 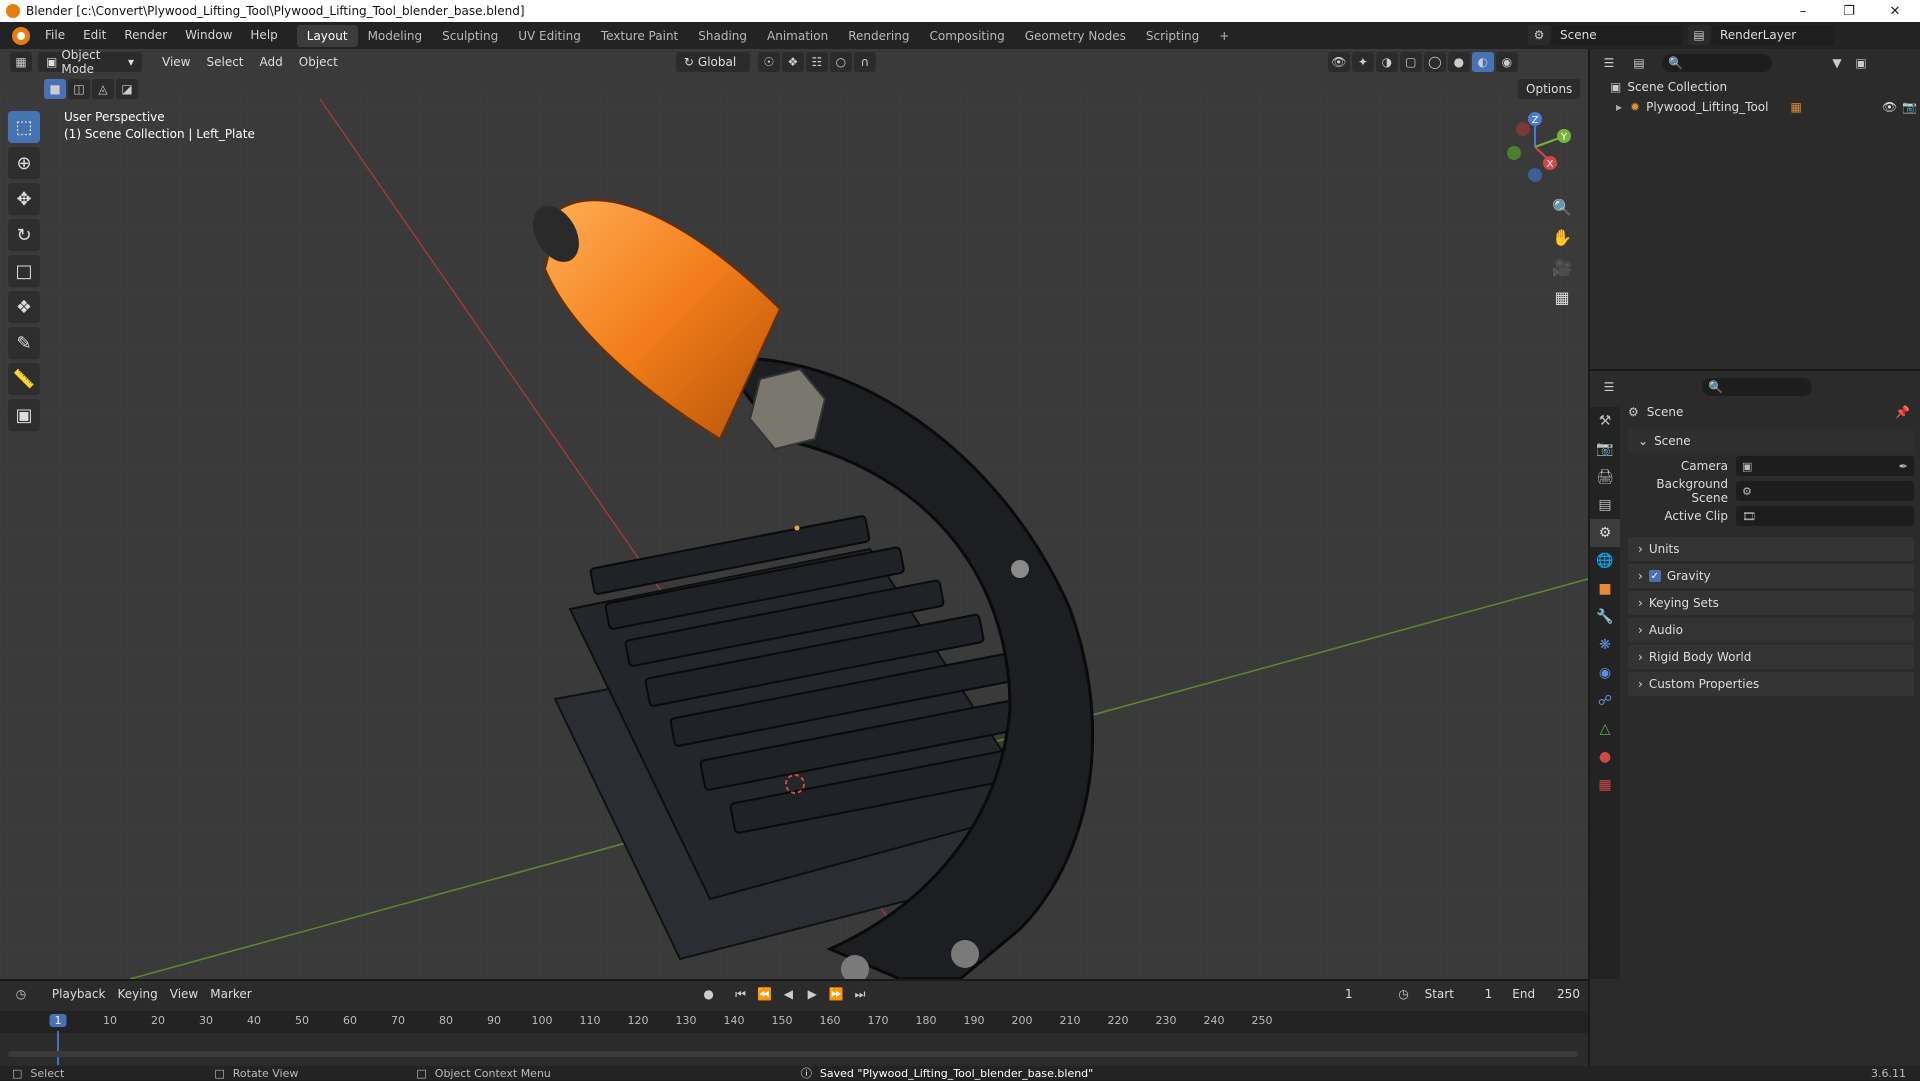 I want to click on outliner-search-input: 🔍, so click(x=1717, y=63).